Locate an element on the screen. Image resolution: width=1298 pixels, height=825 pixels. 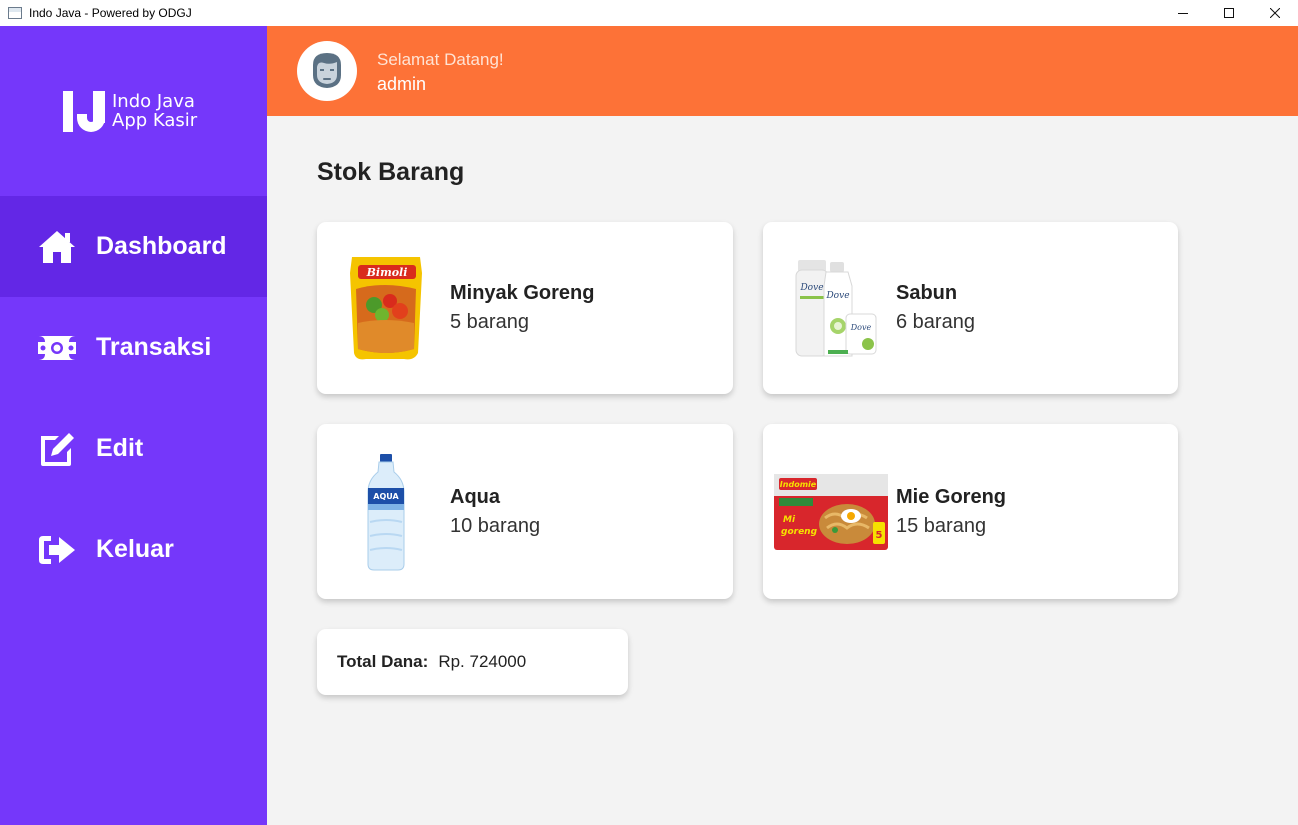
maximize-icon is located at coordinates (1229, 13).